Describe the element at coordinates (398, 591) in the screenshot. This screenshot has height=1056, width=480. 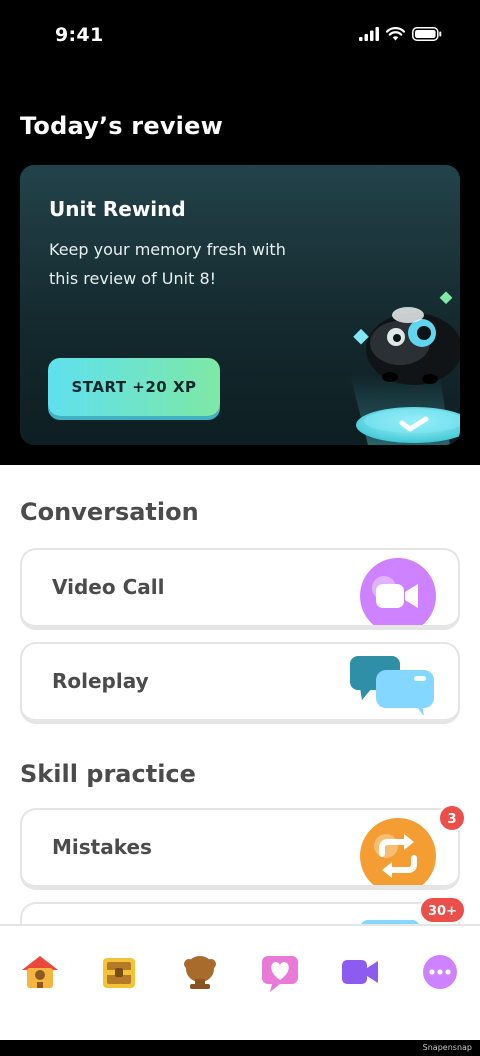
I see `video-camera-icon` at that location.